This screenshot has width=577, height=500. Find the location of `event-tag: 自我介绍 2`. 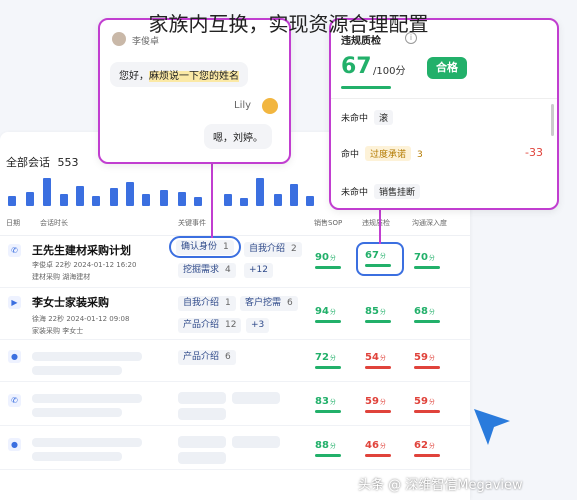

event-tag: 自我介绍 2 is located at coordinates (273, 249).